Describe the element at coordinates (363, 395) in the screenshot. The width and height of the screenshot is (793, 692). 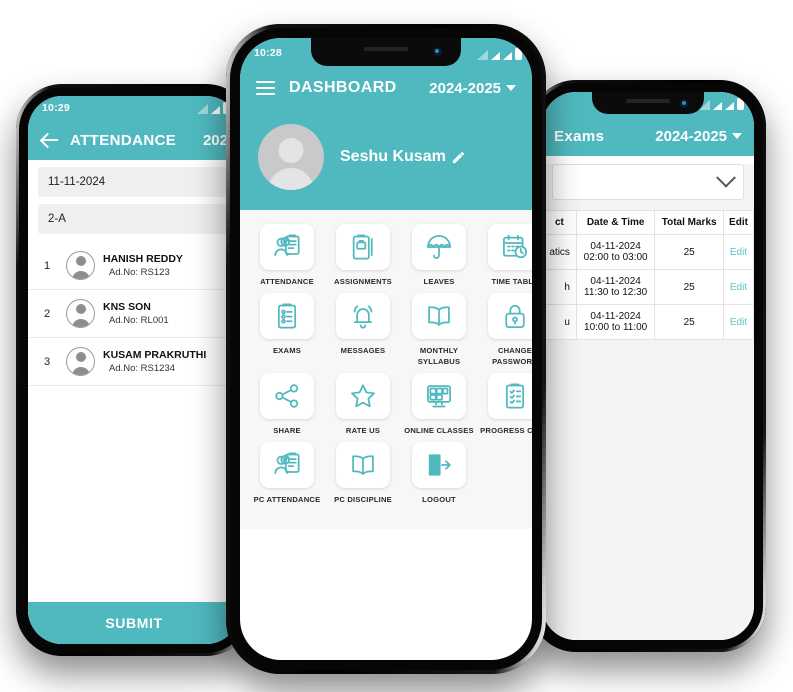
I see `star-icon` at that location.